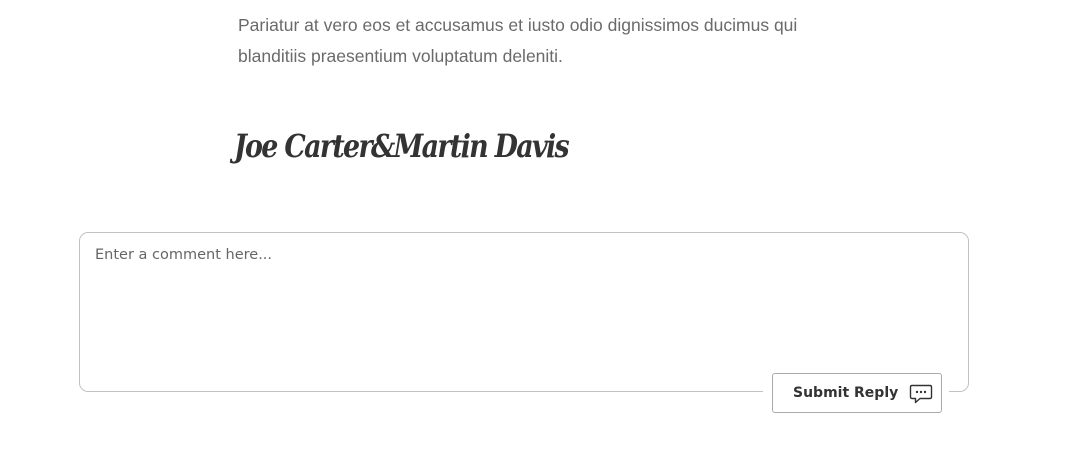 The height and width of the screenshot is (469, 1074). Describe the element at coordinates (846, 393) in the screenshot. I see `submit-reply-label: Submit Reply` at that location.